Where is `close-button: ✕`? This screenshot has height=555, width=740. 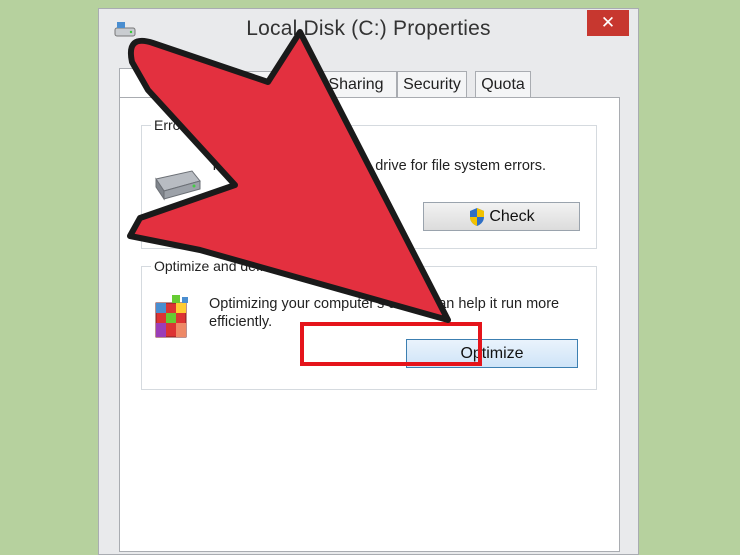
close-button: ✕ is located at coordinates (608, 23).